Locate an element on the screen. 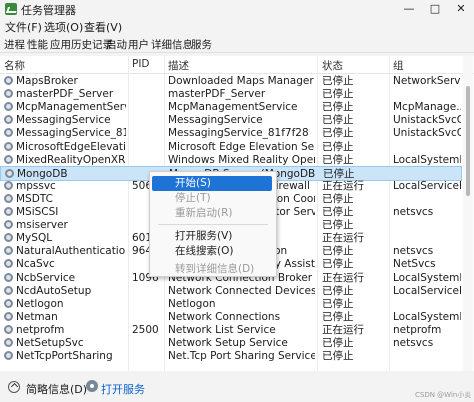  tab-app-history: 应用历史记录 is located at coordinates (81, 44).